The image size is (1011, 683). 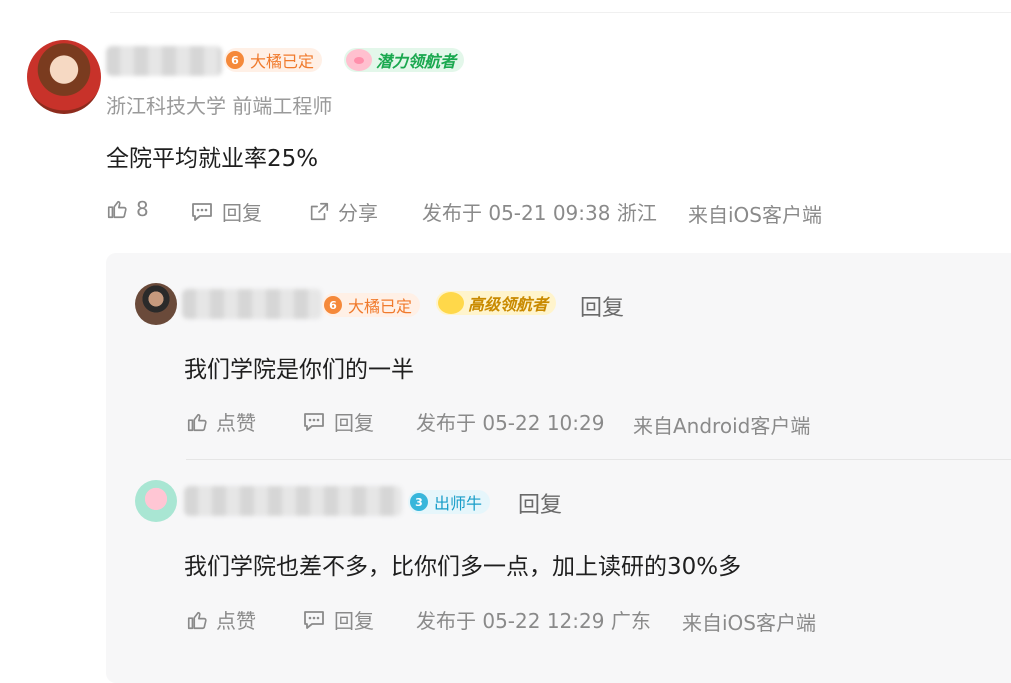 What do you see at coordinates (510, 423) in the screenshot?
I see `post-time: 发布于 05-22 10:29` at bounding box center [510, 423].